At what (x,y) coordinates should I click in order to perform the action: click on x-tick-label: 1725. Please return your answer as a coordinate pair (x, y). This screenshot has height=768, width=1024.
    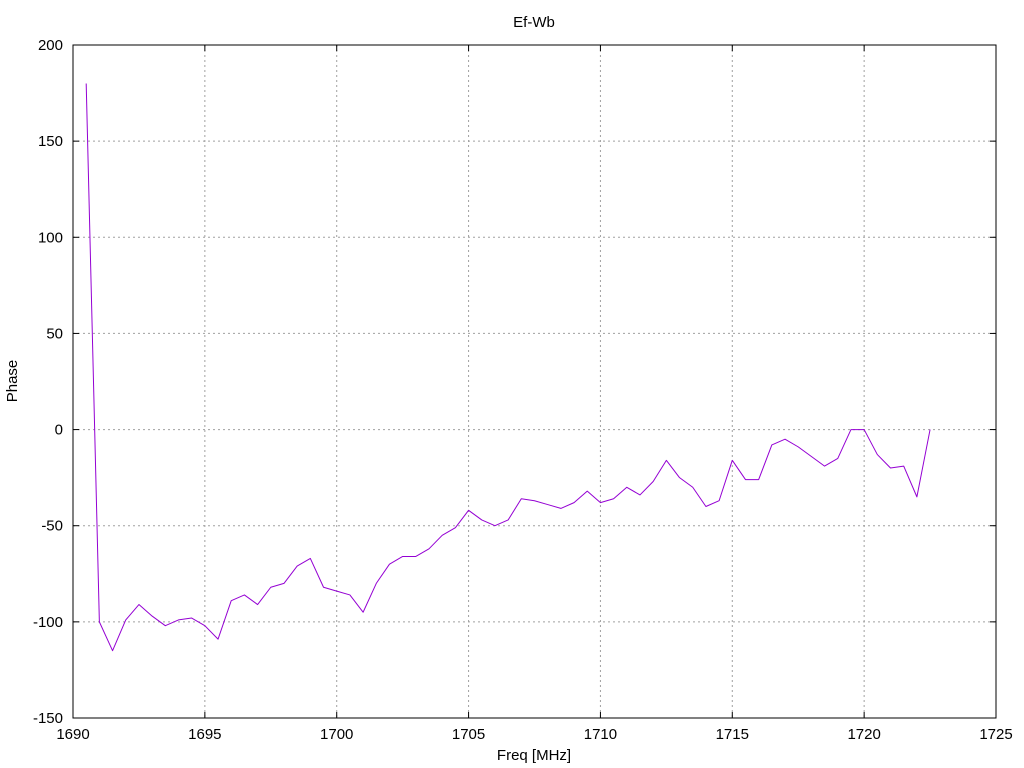
    Looking at the image, I should click on (995, 734).